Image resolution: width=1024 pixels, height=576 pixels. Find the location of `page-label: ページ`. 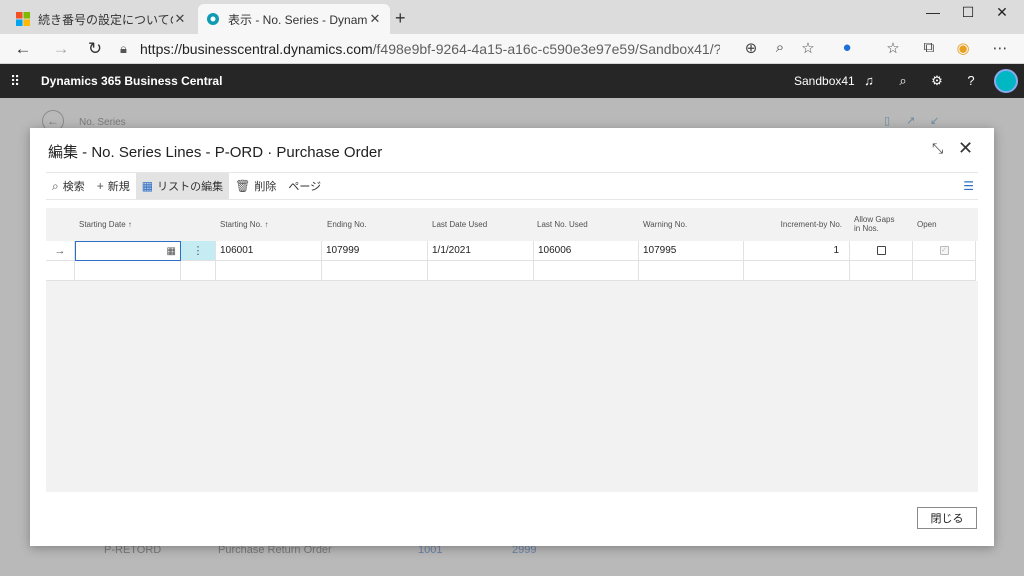

page-label: ページ is located at coordinates (305, 187).